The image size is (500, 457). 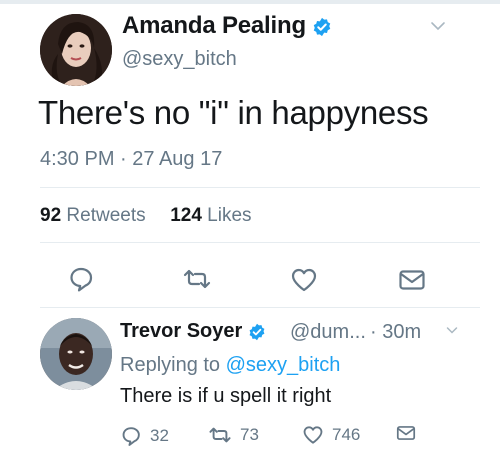 What do you see at coordinates (229, 215) in the screenshot?
I see `likes-label: Likes` at bounding box center [229, 215].